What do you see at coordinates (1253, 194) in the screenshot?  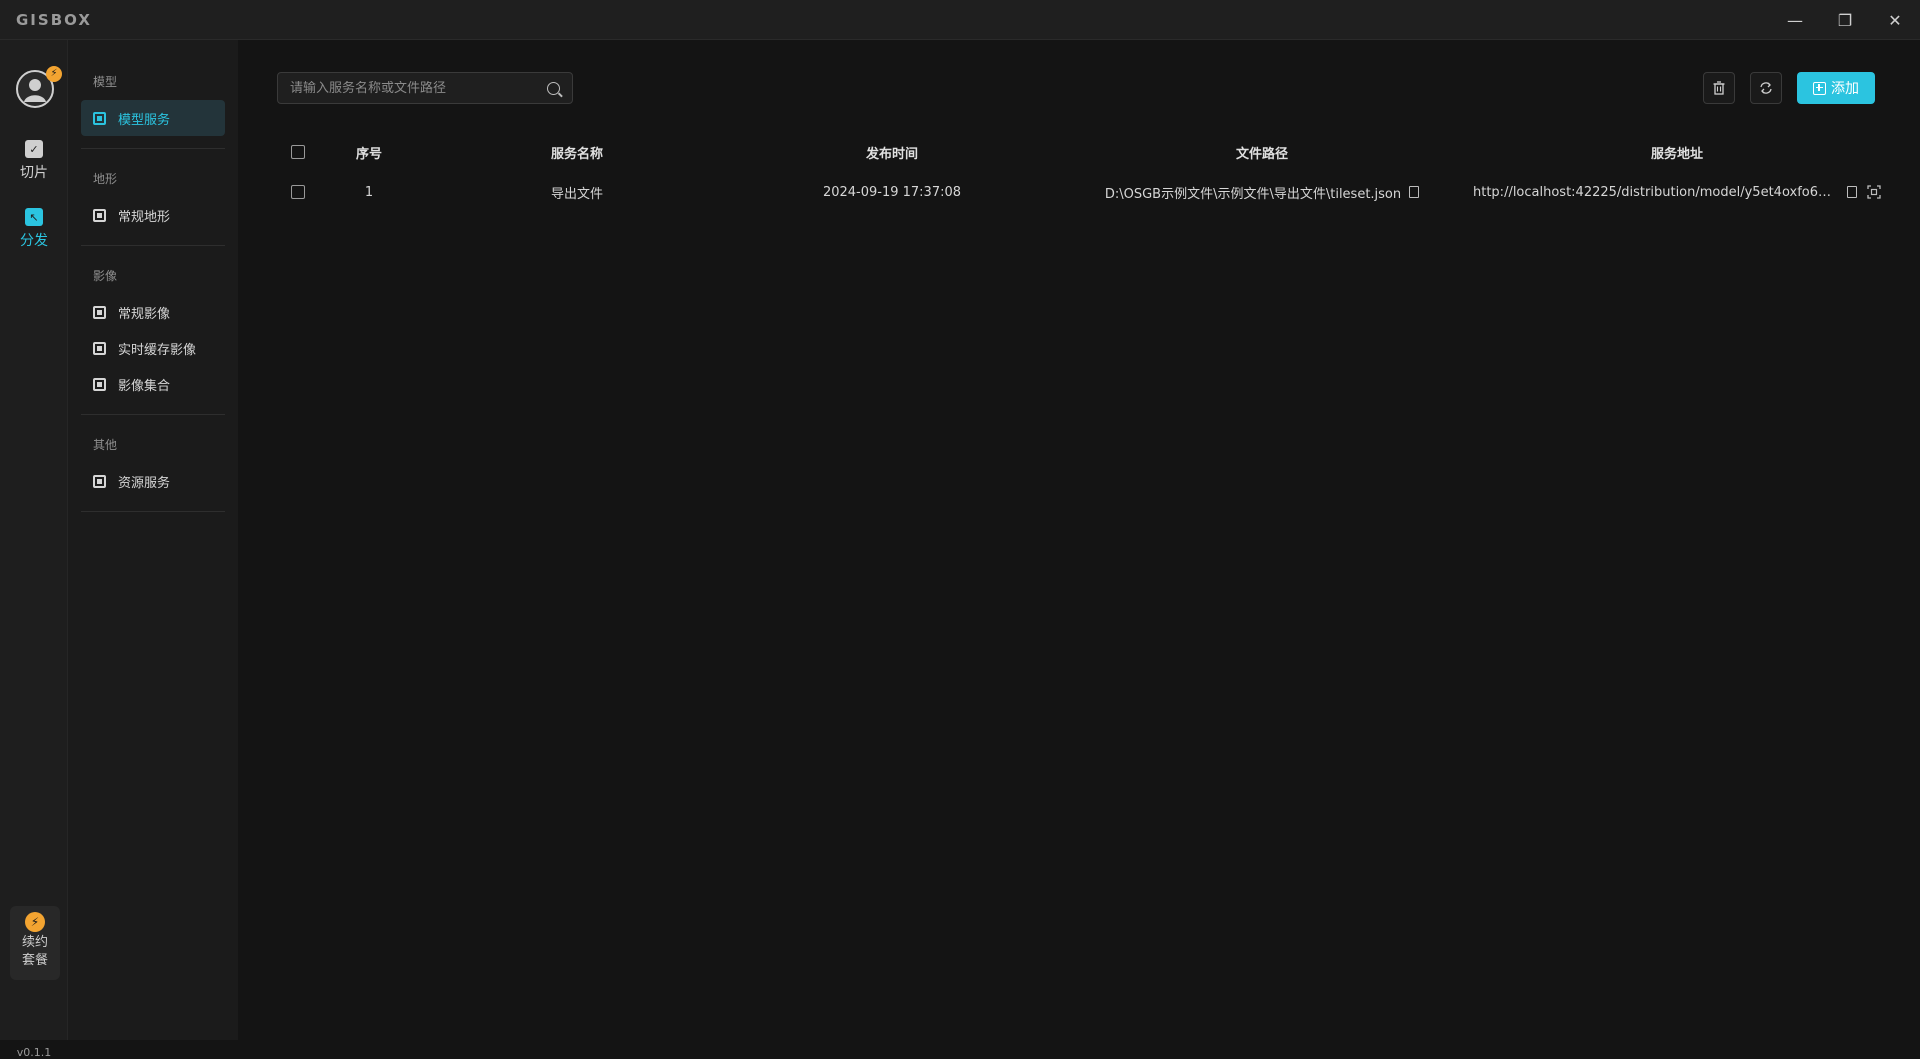 I see `cell-path-text: D:\OSGB示例文件\示例文件\导出文件\tileset.json` at bounding box center [1253, 194].